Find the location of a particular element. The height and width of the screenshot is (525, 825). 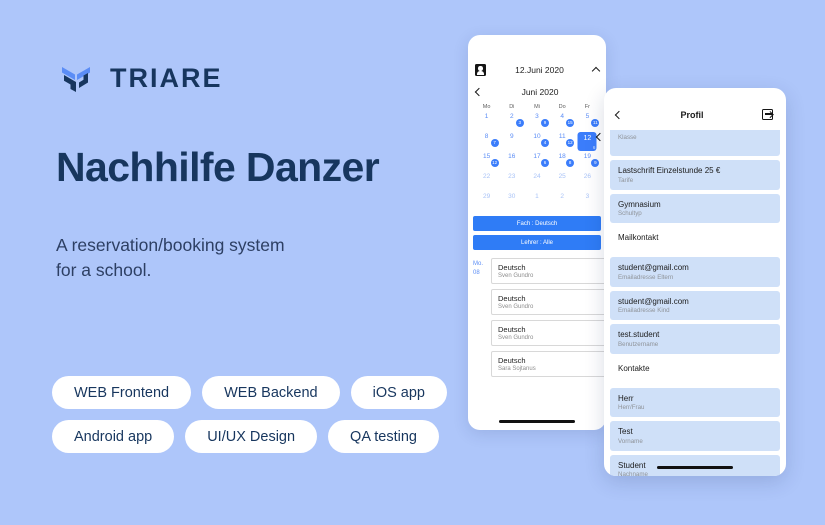

chevron-up-icon is located at coordinates (596, 71).